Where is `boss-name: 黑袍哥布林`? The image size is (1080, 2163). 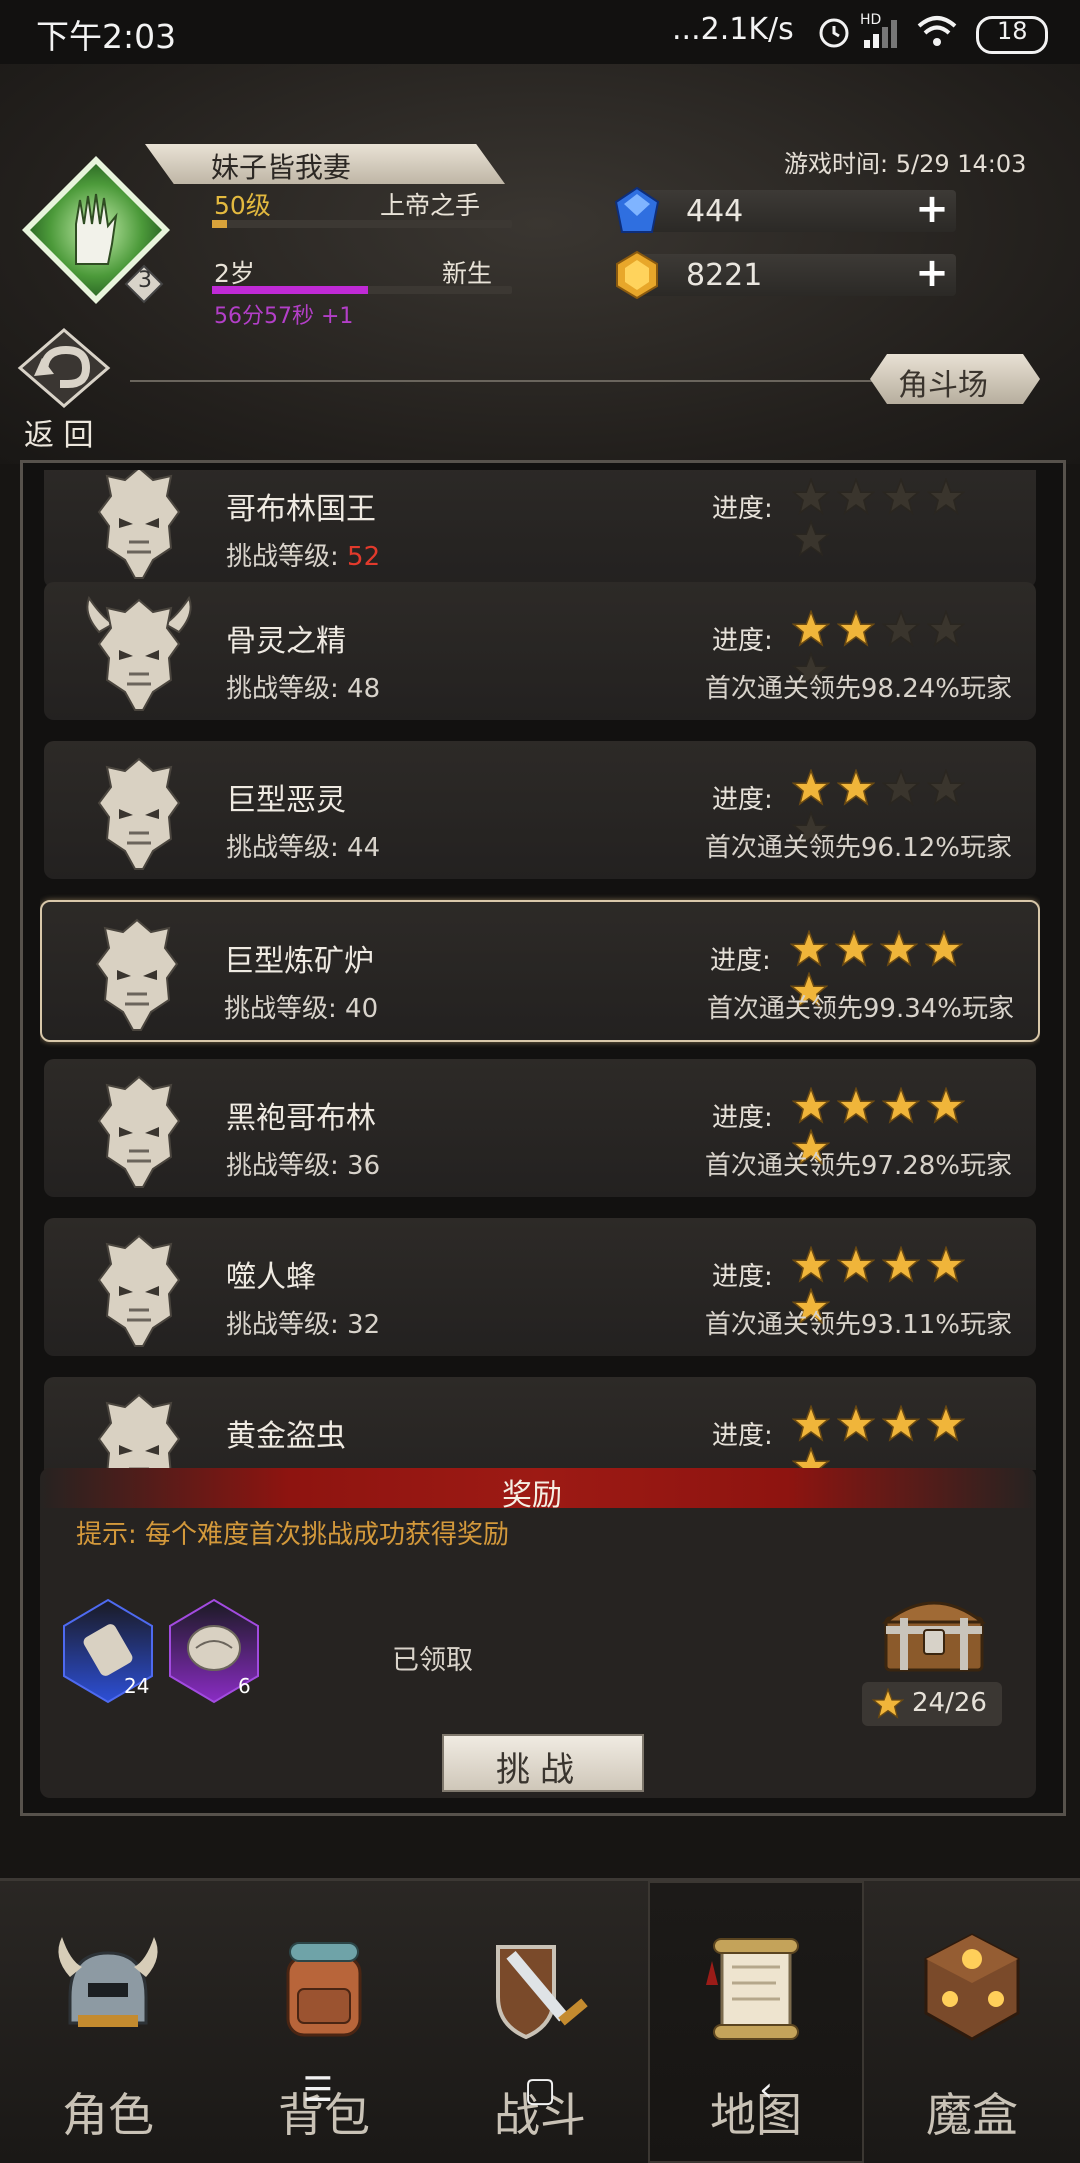
boss-name: 黑袍哥布林 is located at coordinates (301, 1118).